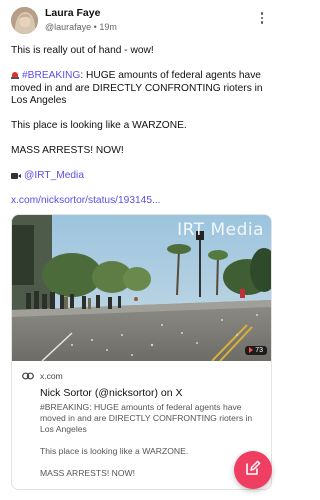 This screenshot has height=500, width=320. Describe the element at coordinates (88, 472) in the screenshot. I see `link-description-line: MASS ARRESTS! NOW!` at that location.